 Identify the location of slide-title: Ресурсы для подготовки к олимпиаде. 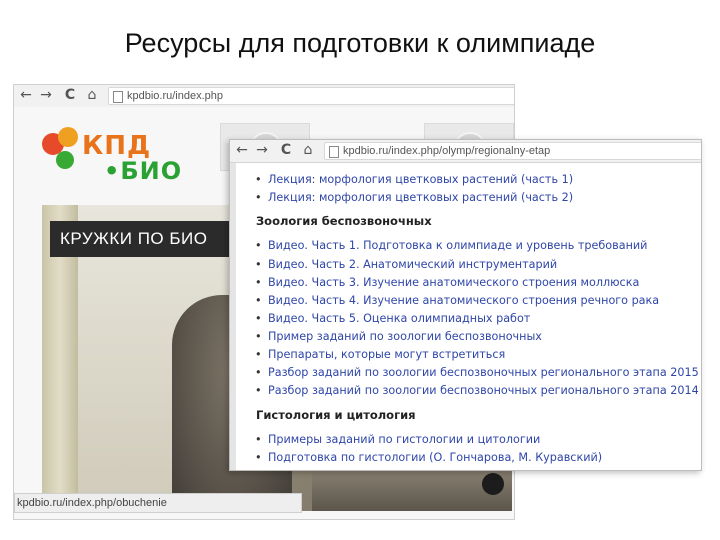
(360, 43).